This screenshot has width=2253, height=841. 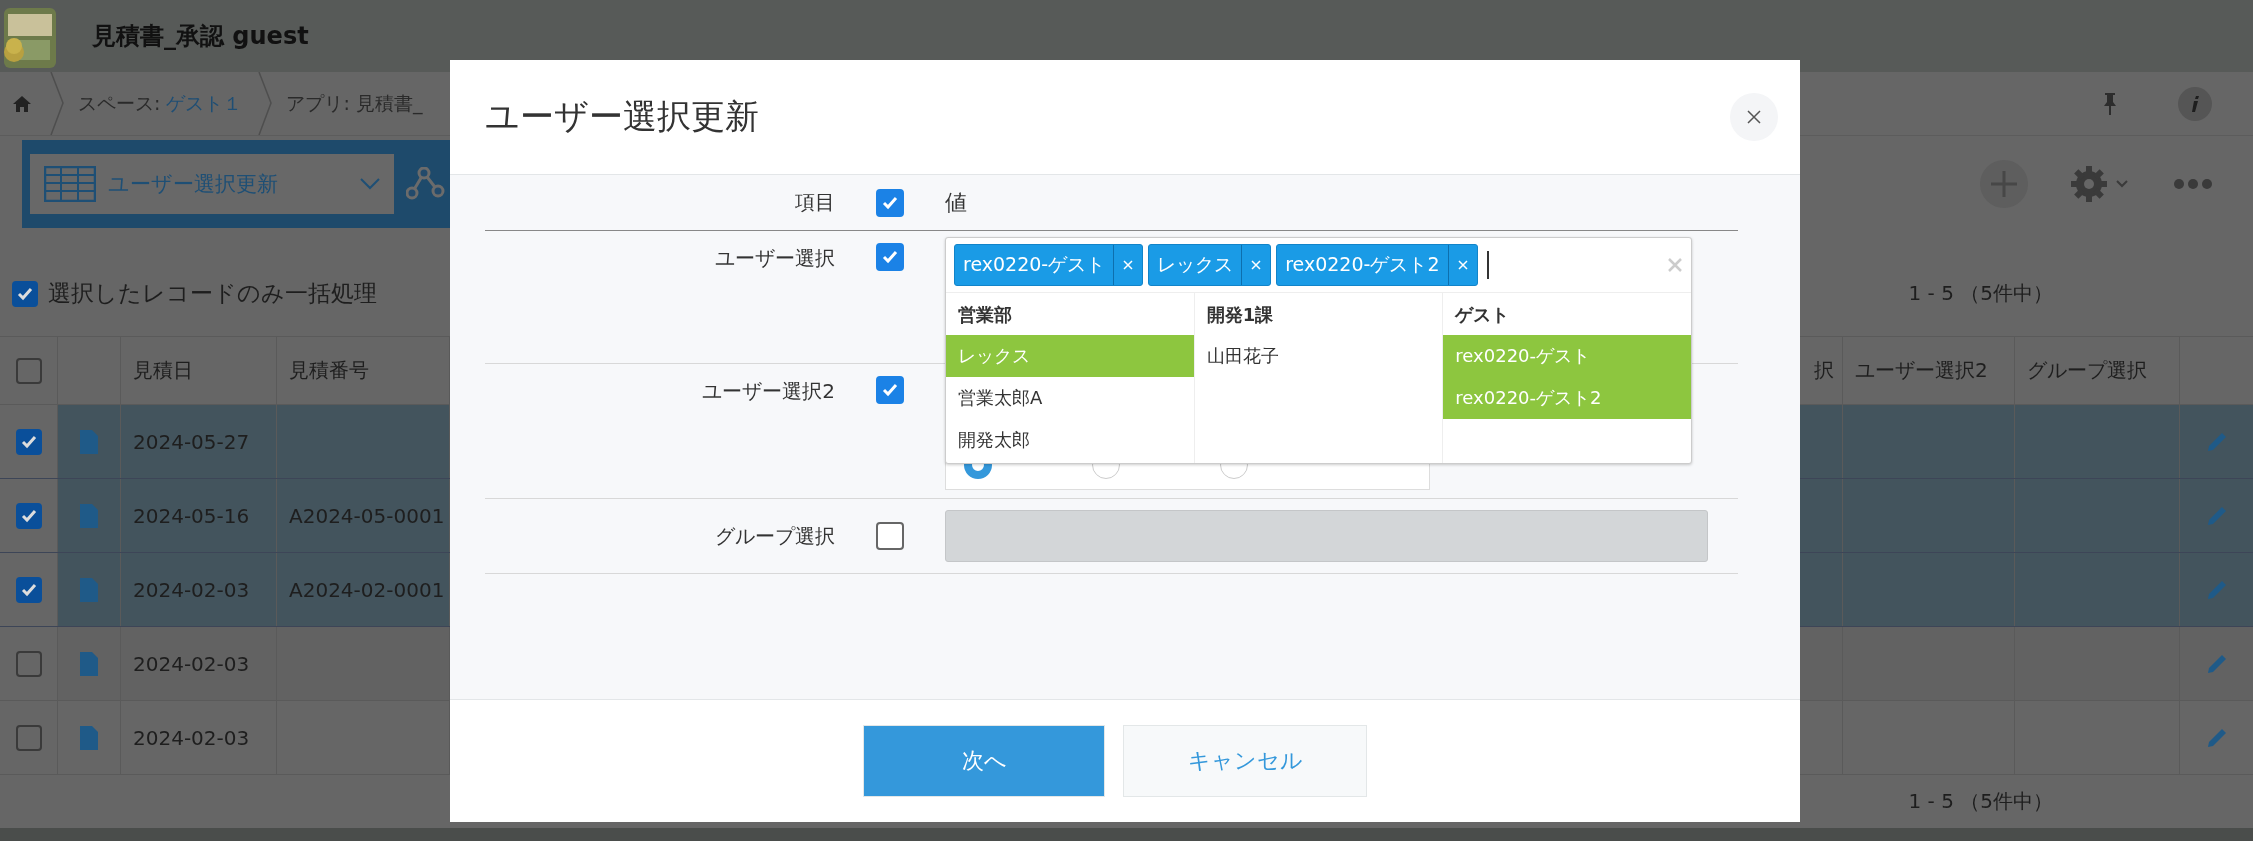 What do you see at coordinates (191, 515) in the screenshot?
I see `table-cell: 2024-05-16` at bounding box center [191, 515].